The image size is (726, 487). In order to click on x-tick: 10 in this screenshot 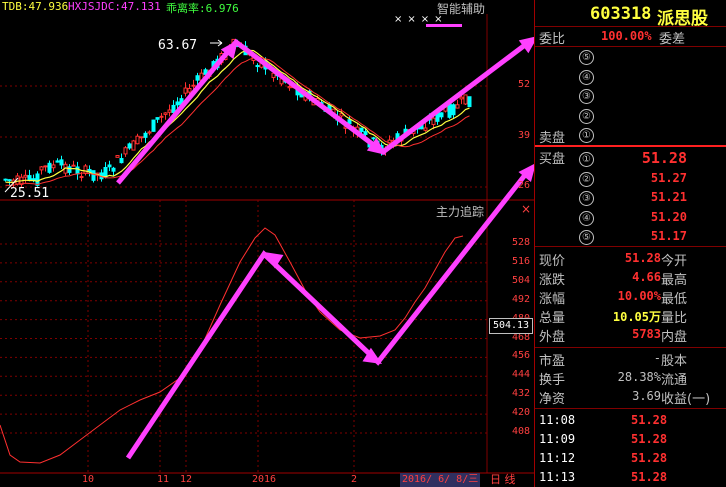, I will do `click(88, 479)`.